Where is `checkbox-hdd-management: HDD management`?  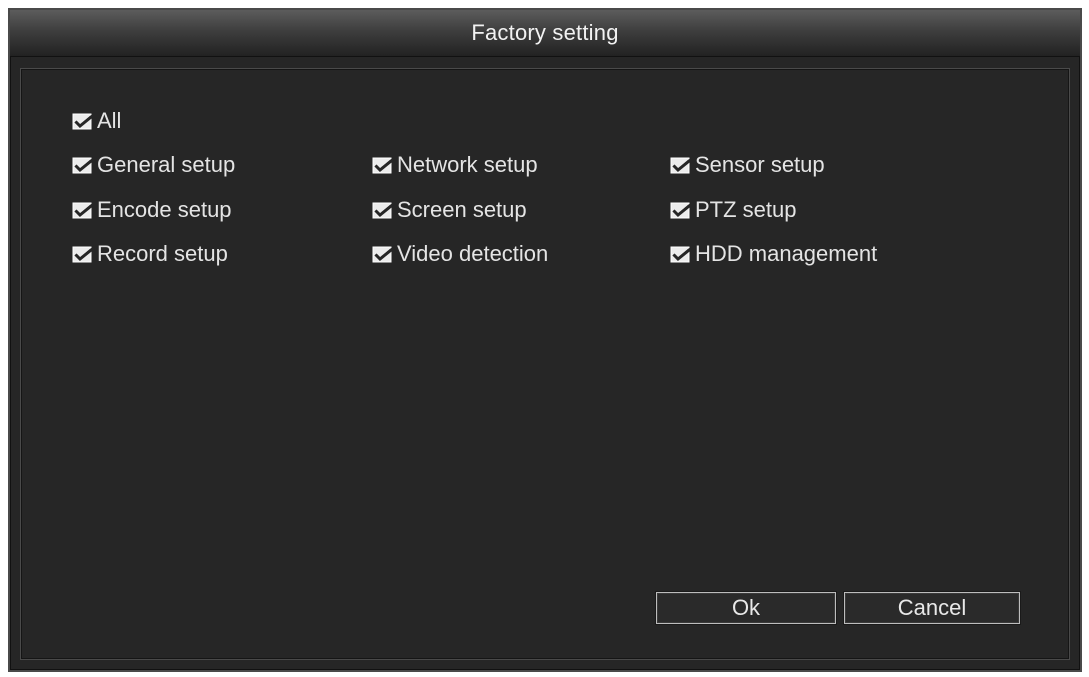 checkbox-hdd-management: HDD management is located at coordinates (773, 254).